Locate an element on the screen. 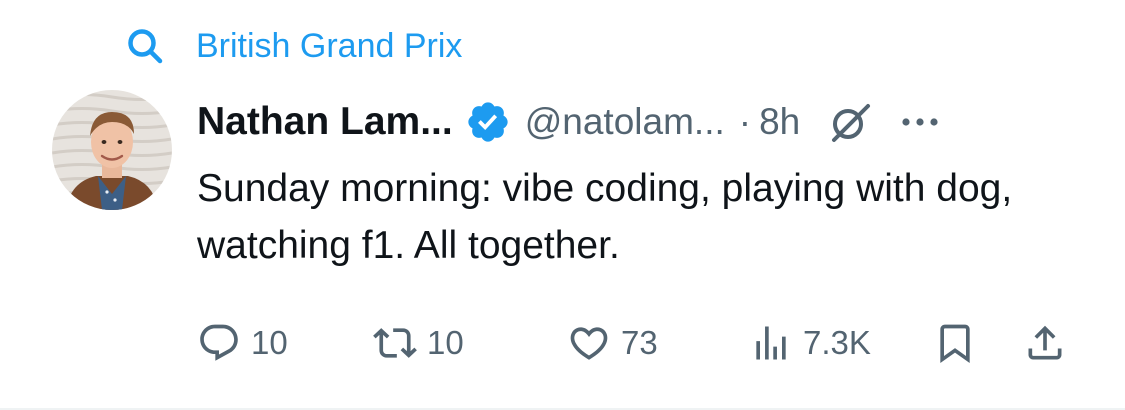  more-icon is located at coordinates (920, 122).